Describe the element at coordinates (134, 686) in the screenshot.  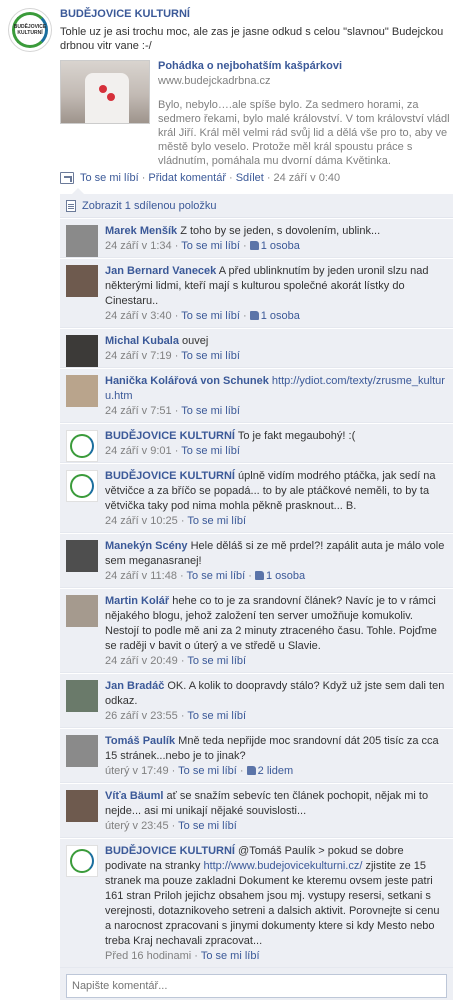
I see `comment-author-link: Jan Bradáč` at that location.